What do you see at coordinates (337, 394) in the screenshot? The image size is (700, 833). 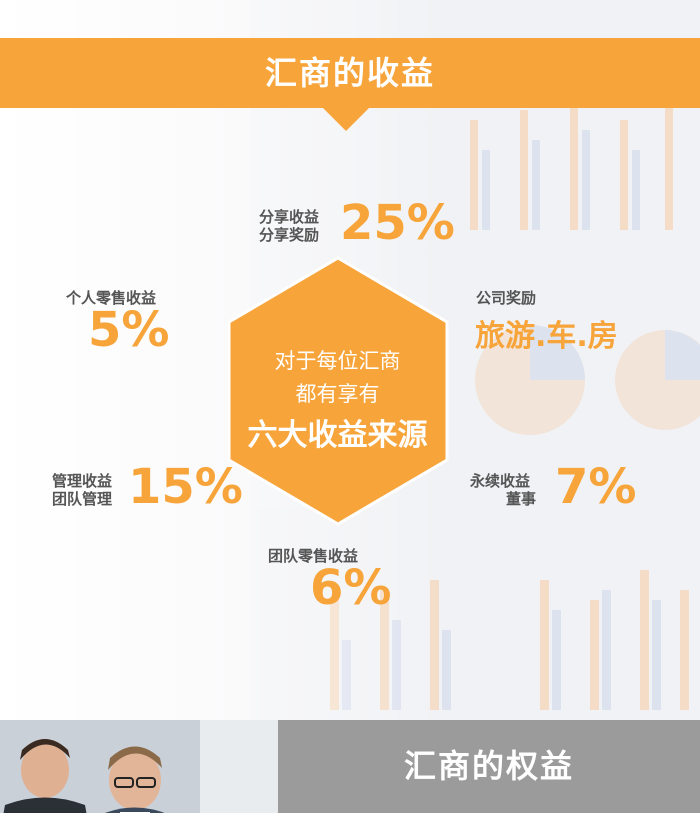 I see `center-text-line2: 都有享有` at bounding box center [337, 394].